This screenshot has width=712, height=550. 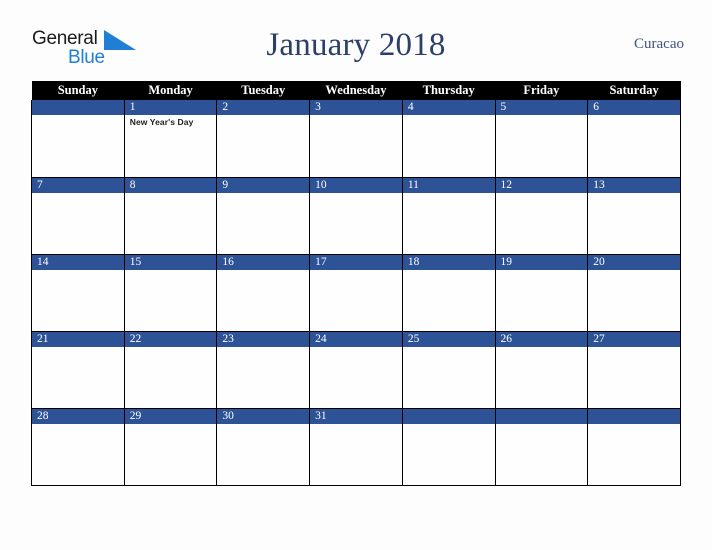 What do you see at coordinates (263, 447) in the screenshot?
I see `calendar-day-cell: 30` at bounding box center [263, 447].